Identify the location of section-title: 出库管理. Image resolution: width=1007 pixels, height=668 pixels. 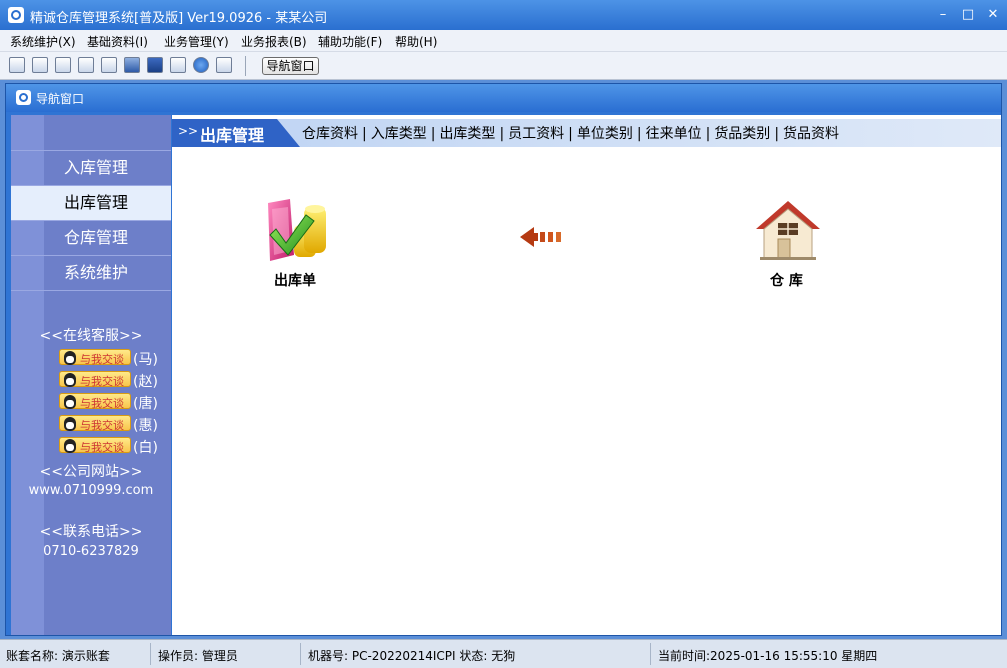
(232, 135).